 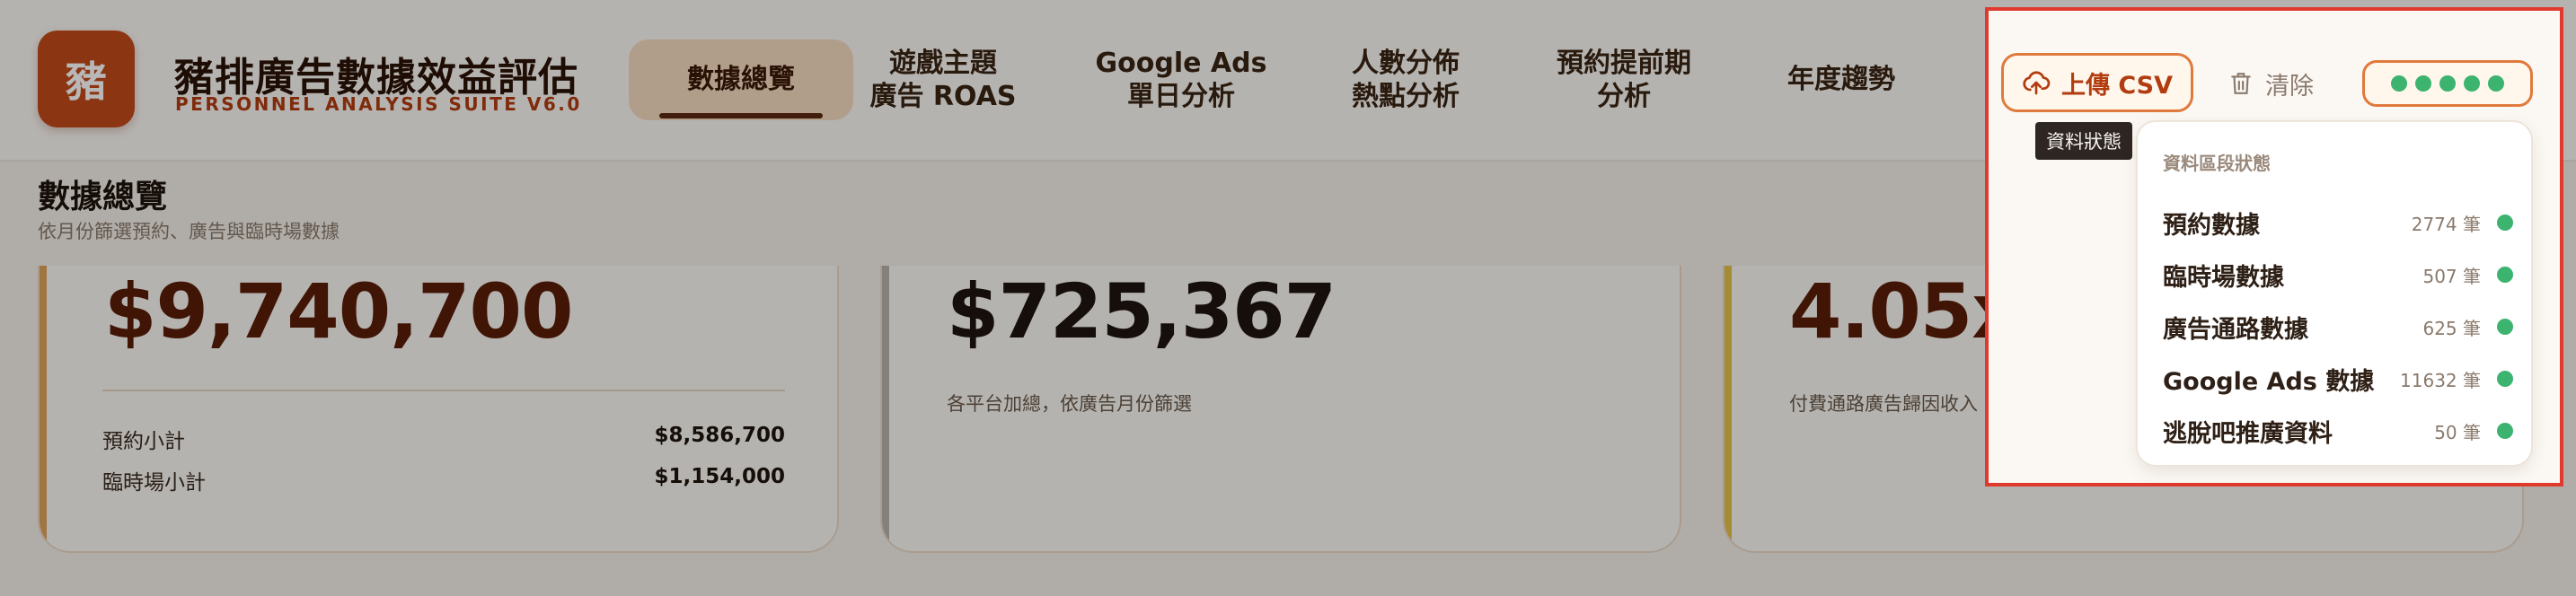 I want to click on dropdown-title: 資料區段狀態, so click(x=2217, y=163).